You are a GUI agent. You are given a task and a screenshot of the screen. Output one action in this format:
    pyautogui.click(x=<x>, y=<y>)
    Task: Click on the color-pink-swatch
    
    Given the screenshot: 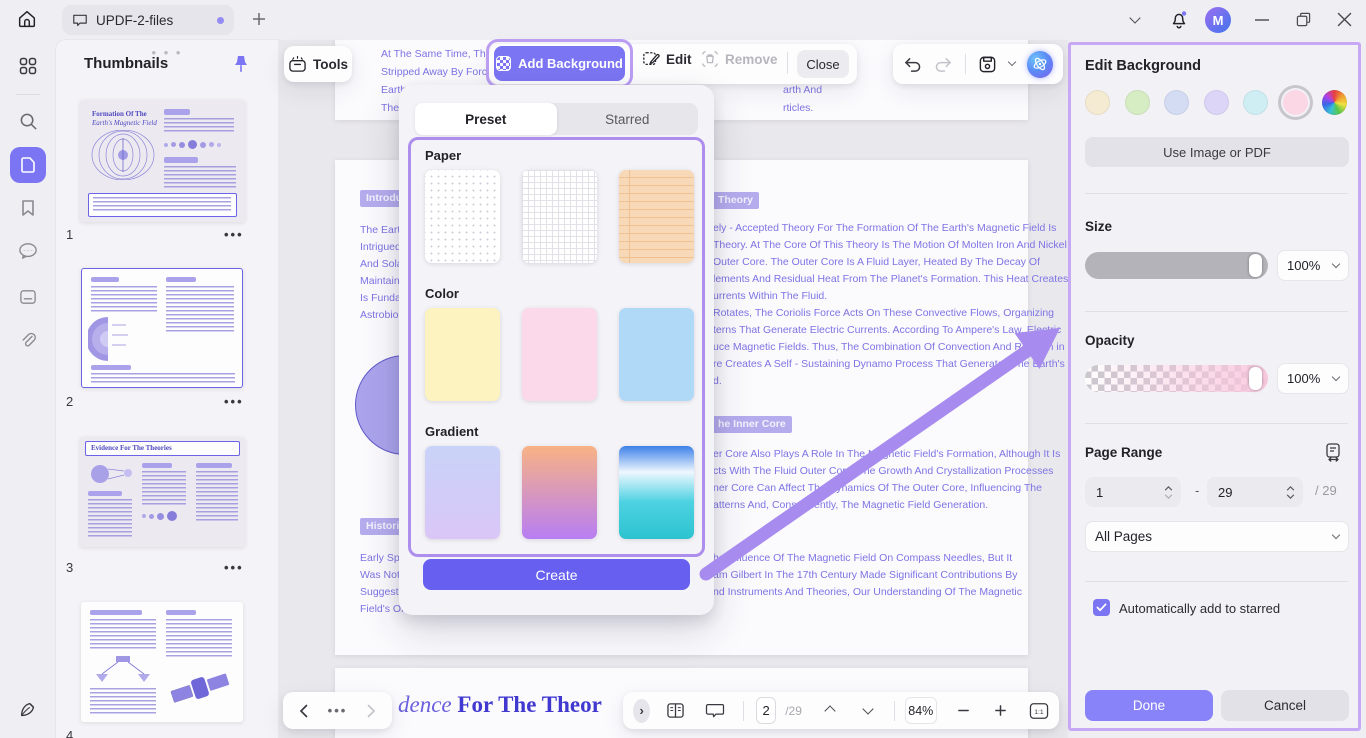 What is the action you would take?
    pyautogui.click(x=559, y=354)
    